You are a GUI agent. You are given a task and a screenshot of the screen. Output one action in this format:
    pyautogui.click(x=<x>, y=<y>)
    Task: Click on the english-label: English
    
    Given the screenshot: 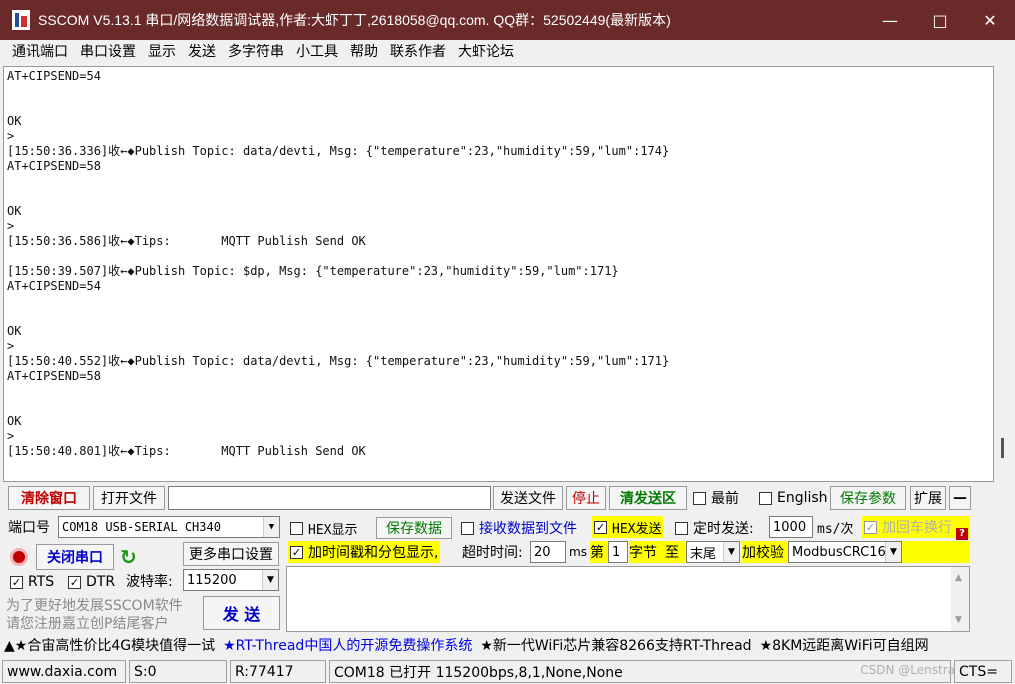 What is the action you would take?
    pyautogui.click(x=802, y=498)
    